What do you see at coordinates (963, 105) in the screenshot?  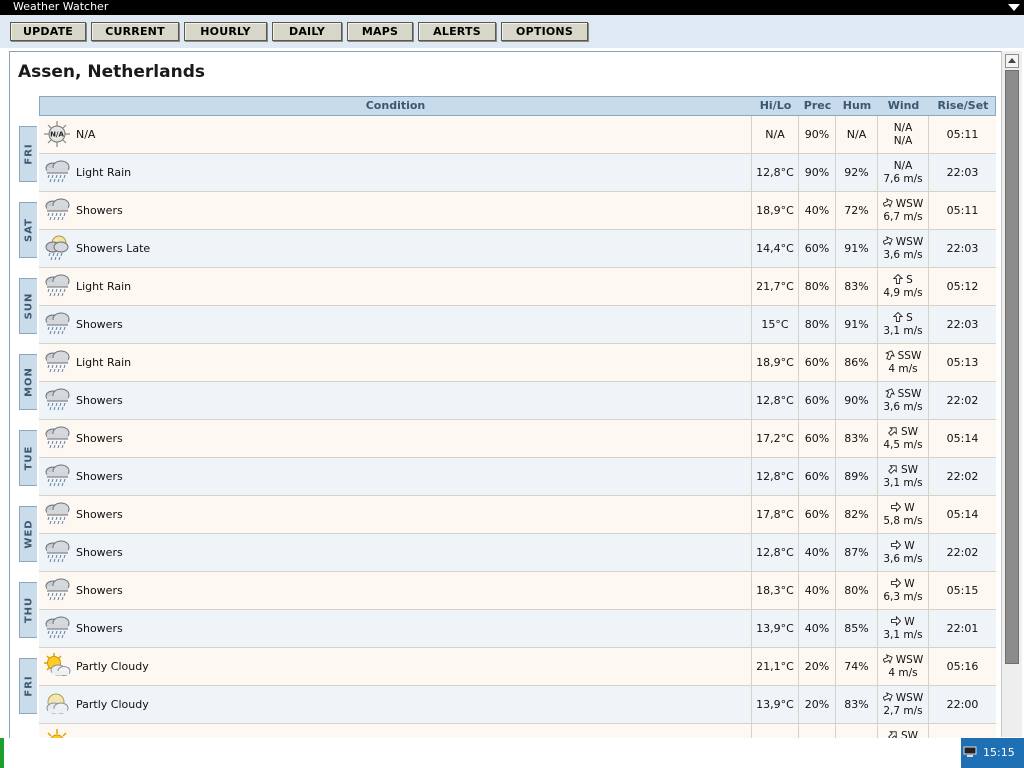 I see `column-header-riseset: Rise/Set` at bounding box center [963, 105].